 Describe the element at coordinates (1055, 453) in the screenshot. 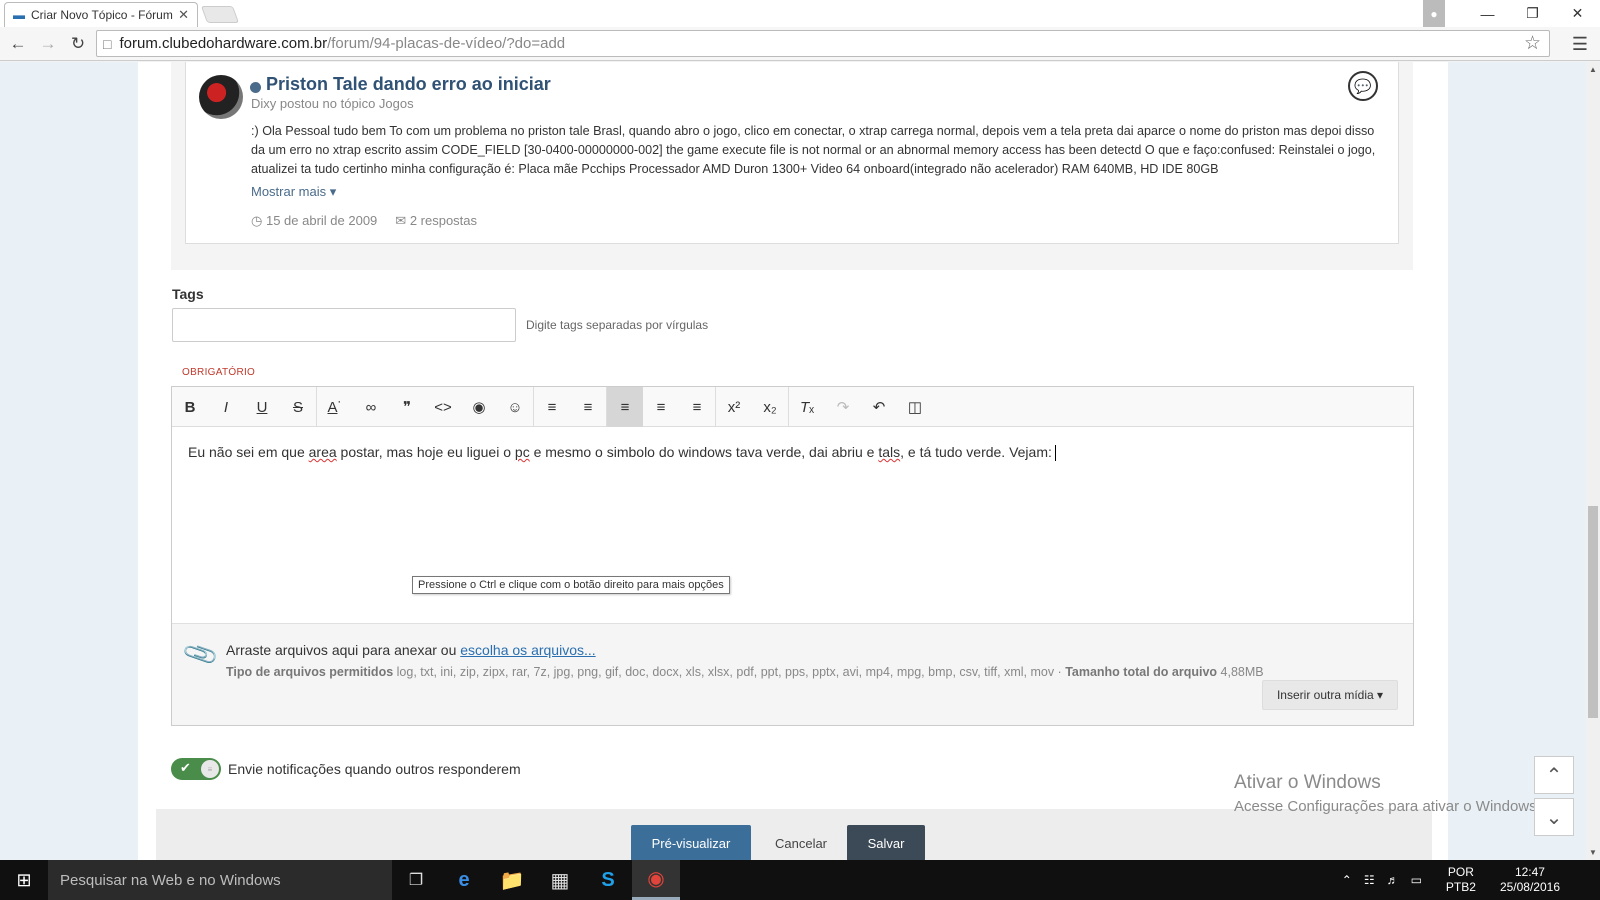

I see `text-caret` at that location.